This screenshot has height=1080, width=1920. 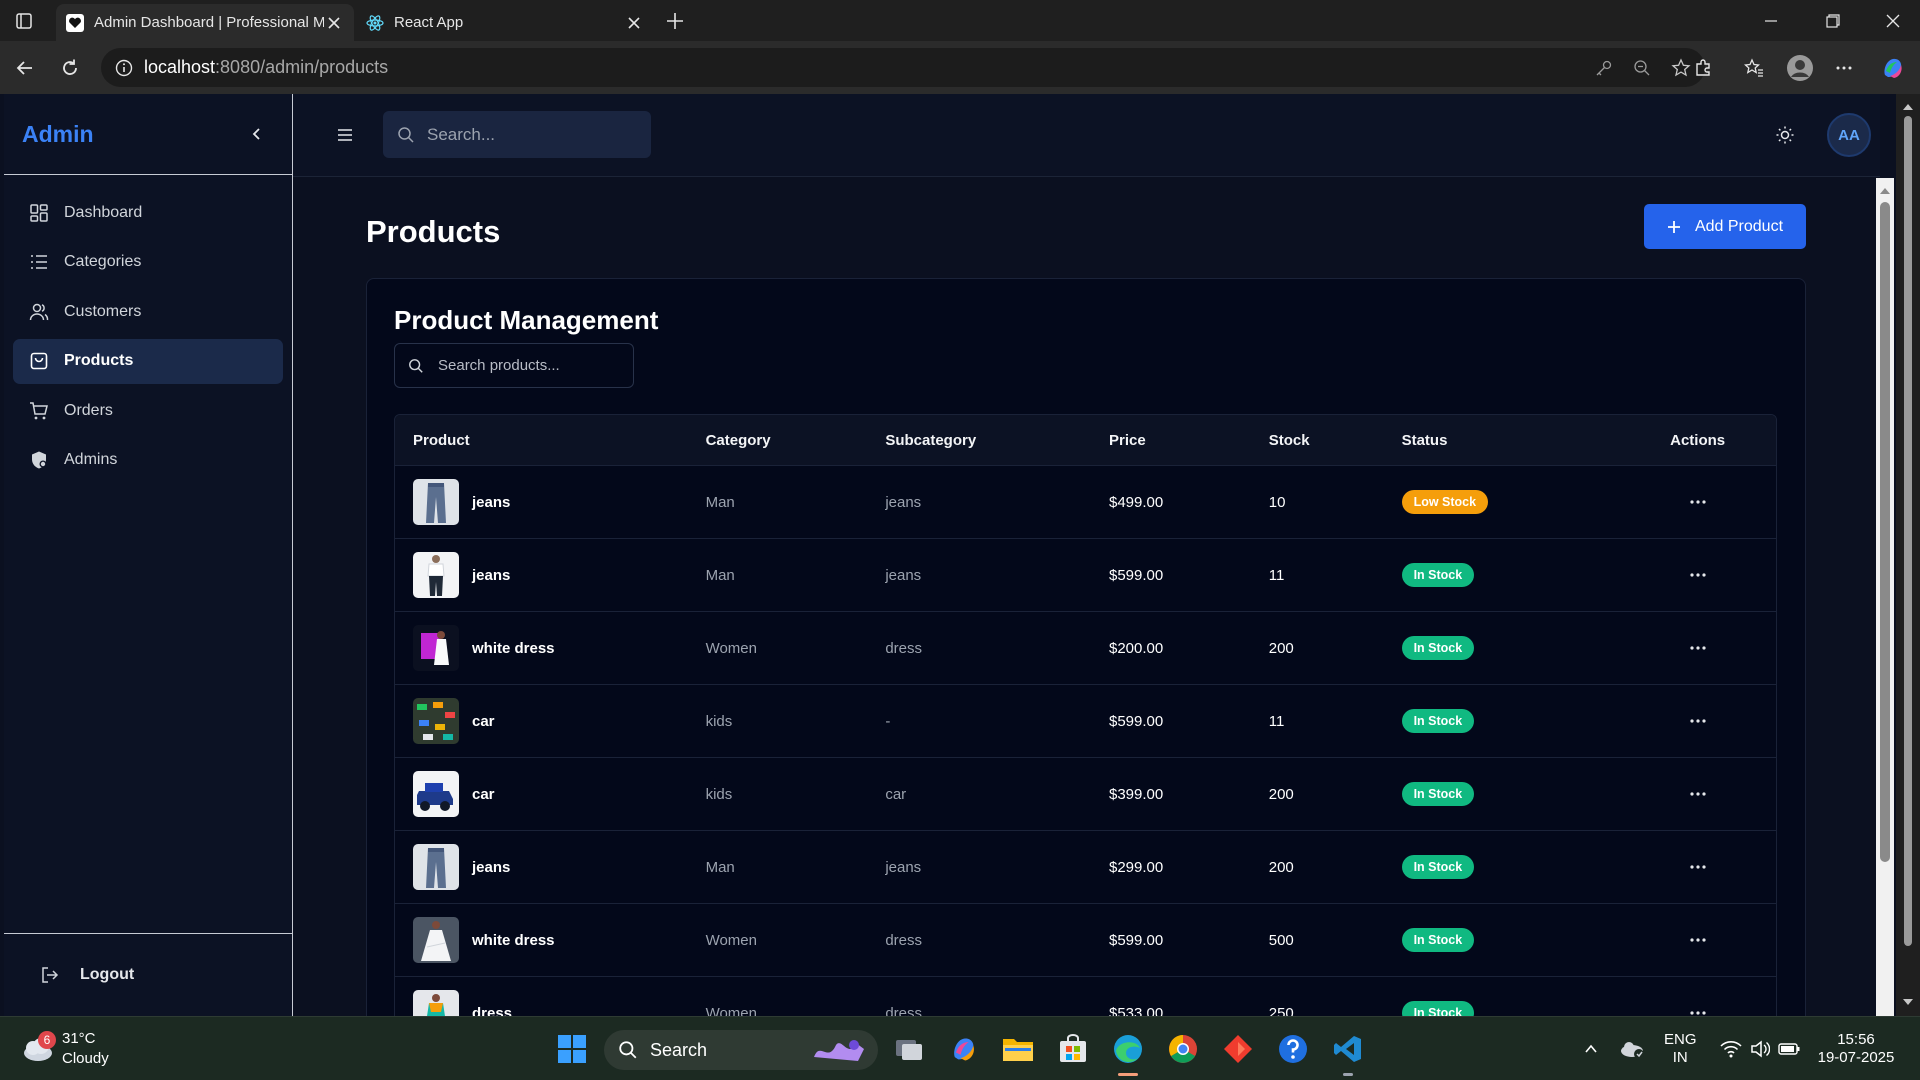 I want to click on profile-button, so click(x=1800, y=68).